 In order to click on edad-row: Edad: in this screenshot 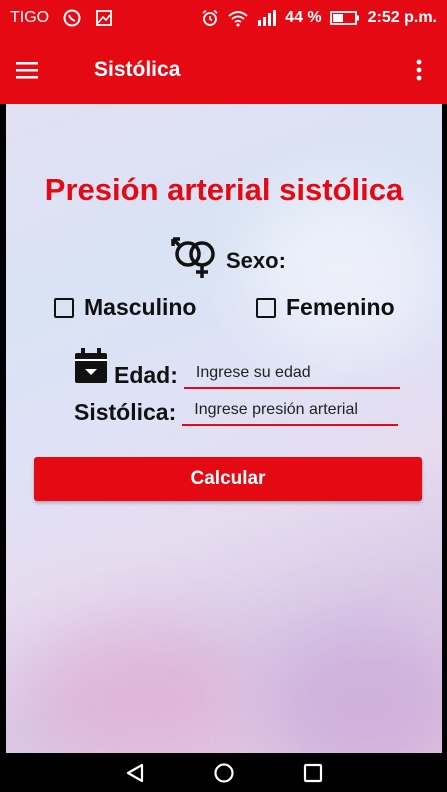, I will do `click(237, 368)`.